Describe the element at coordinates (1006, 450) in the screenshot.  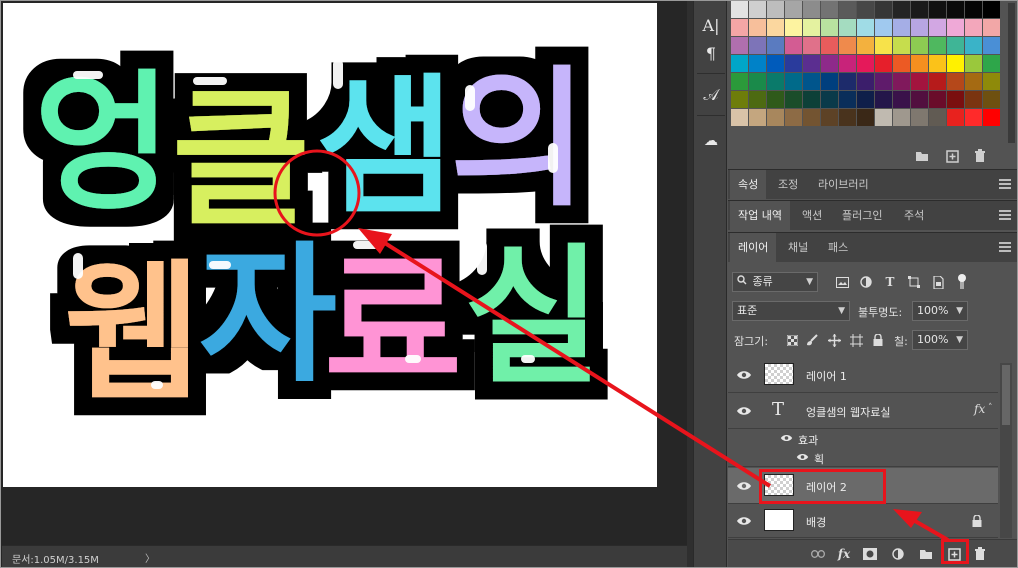
I see `layers-scrollbar` at that location.